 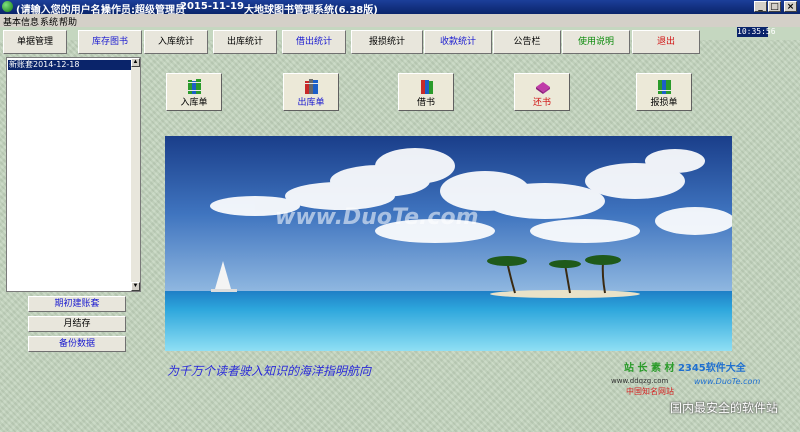 I want to click on backup-data-button: 备份数据, so click(x=77, y=344).